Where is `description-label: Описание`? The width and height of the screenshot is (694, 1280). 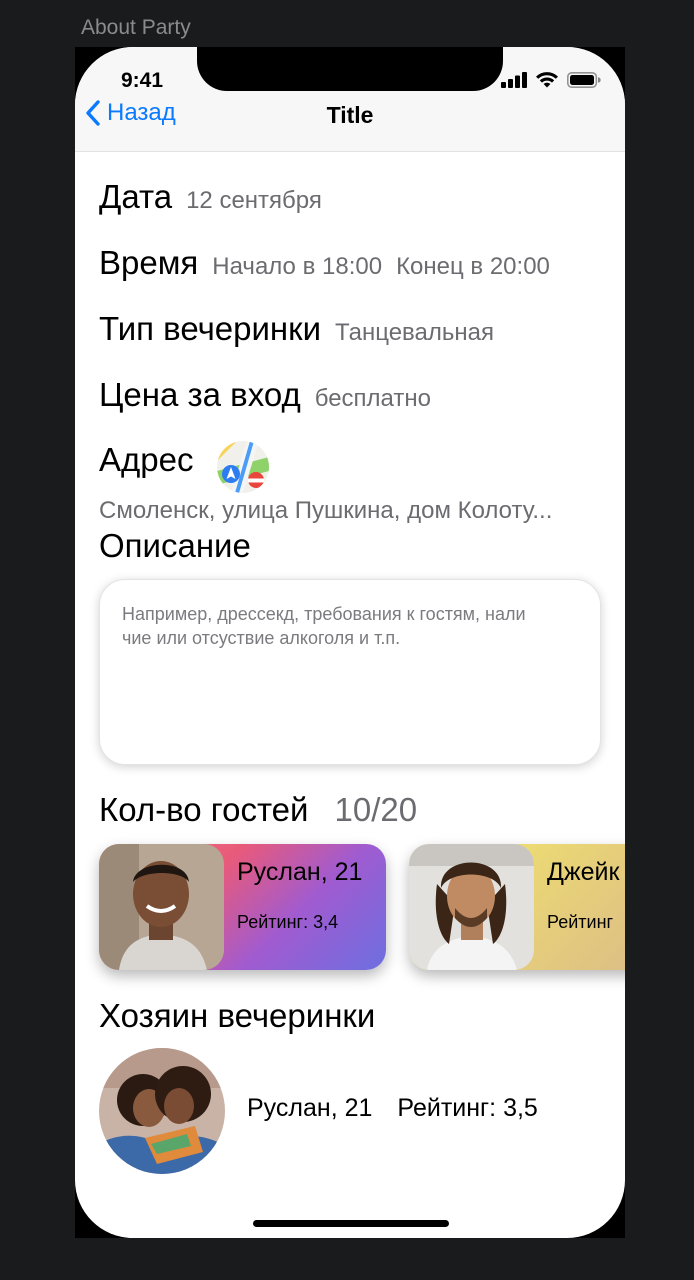 description-label: Описание is located at coordinates (175, 545).